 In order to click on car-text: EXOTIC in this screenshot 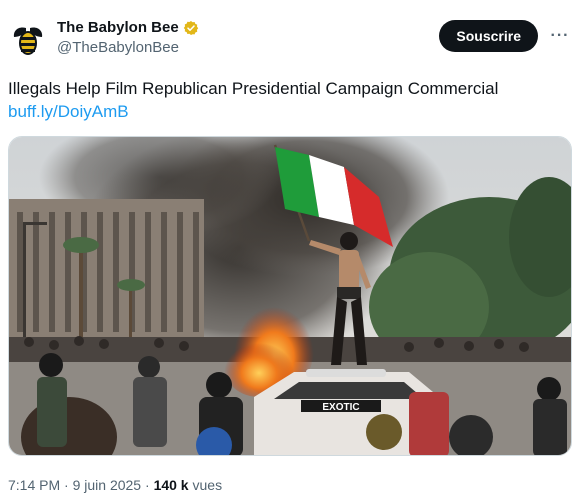, I will do `click(340, 407)`.